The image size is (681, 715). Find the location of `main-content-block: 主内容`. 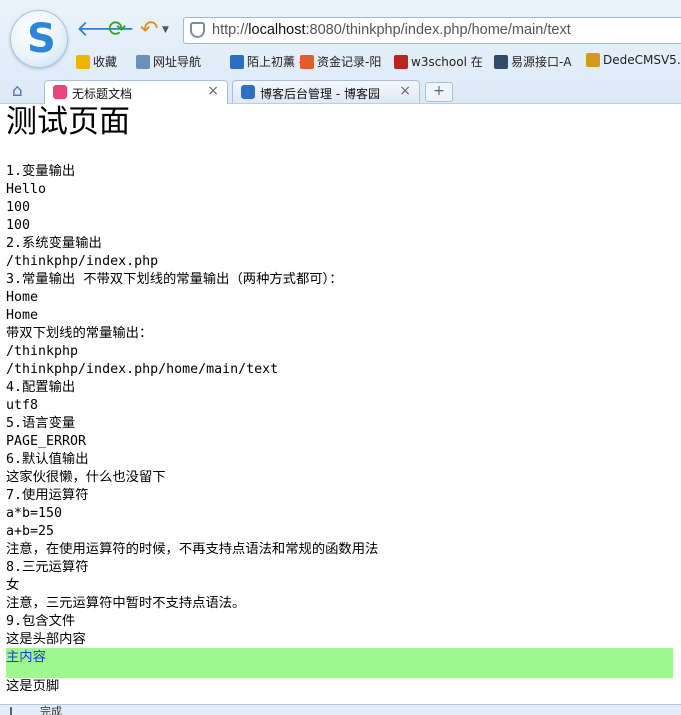

main-content-block: 主内容 is located at coordinates (339, 663).